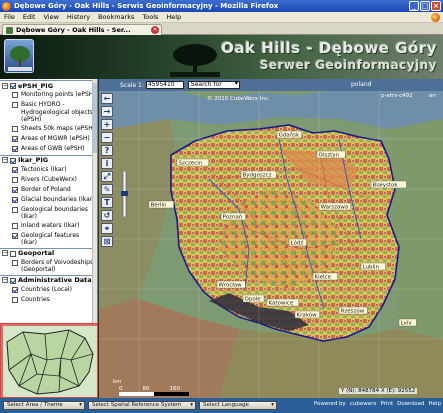 This screenshot has height=413, width=443. Describe the element at coordinates (281, 304) in the screenshot. I see `city-label: Katowice` at that location.